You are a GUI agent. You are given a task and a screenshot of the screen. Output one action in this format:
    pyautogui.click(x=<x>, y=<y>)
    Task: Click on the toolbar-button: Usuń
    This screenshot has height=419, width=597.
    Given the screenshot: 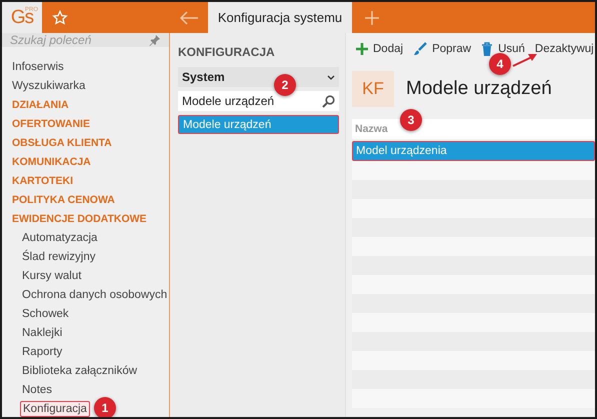 What is the action you would take?
    pyautogui.click(x=503, y=49)
    